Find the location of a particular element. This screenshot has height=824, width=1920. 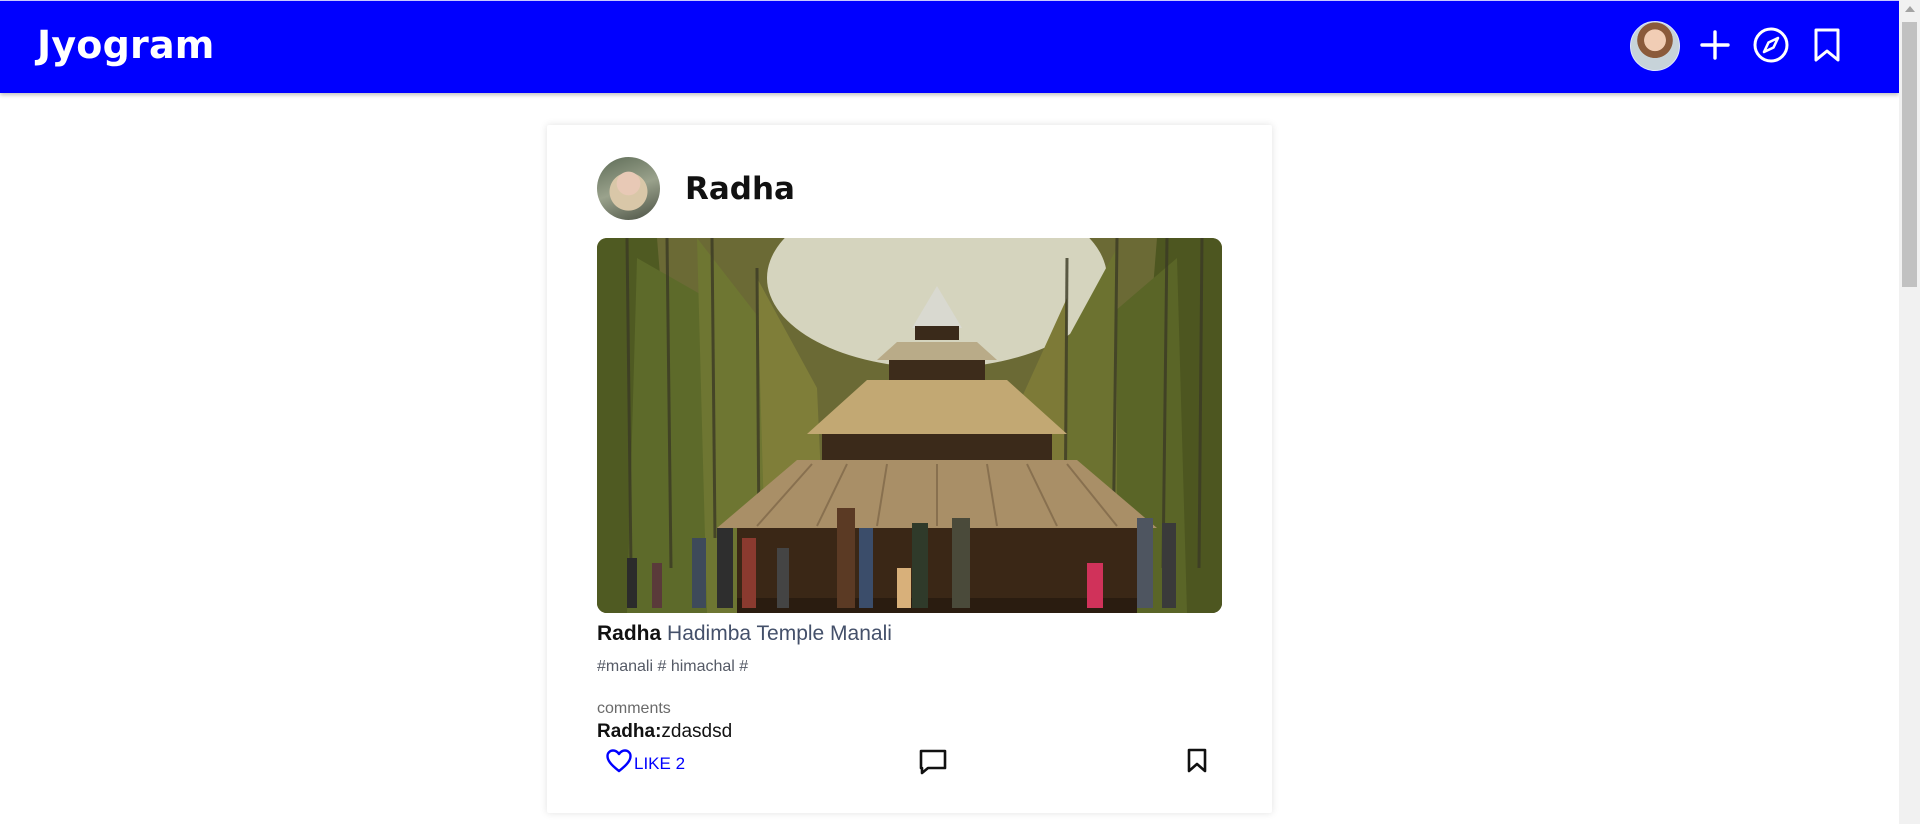

post-author-name: Radha is located at coordinates (740, 189).